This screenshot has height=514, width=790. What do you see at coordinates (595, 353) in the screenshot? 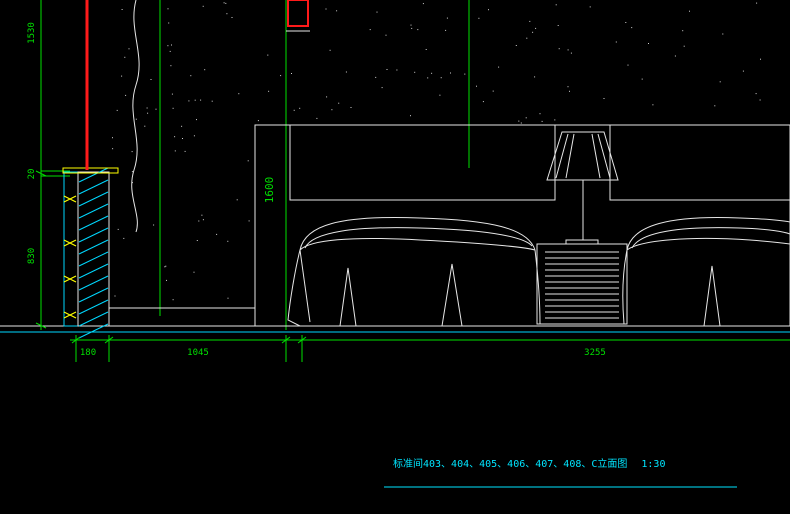
I see `dim-furniture-width: 3255` at bounding box center [595, 353].